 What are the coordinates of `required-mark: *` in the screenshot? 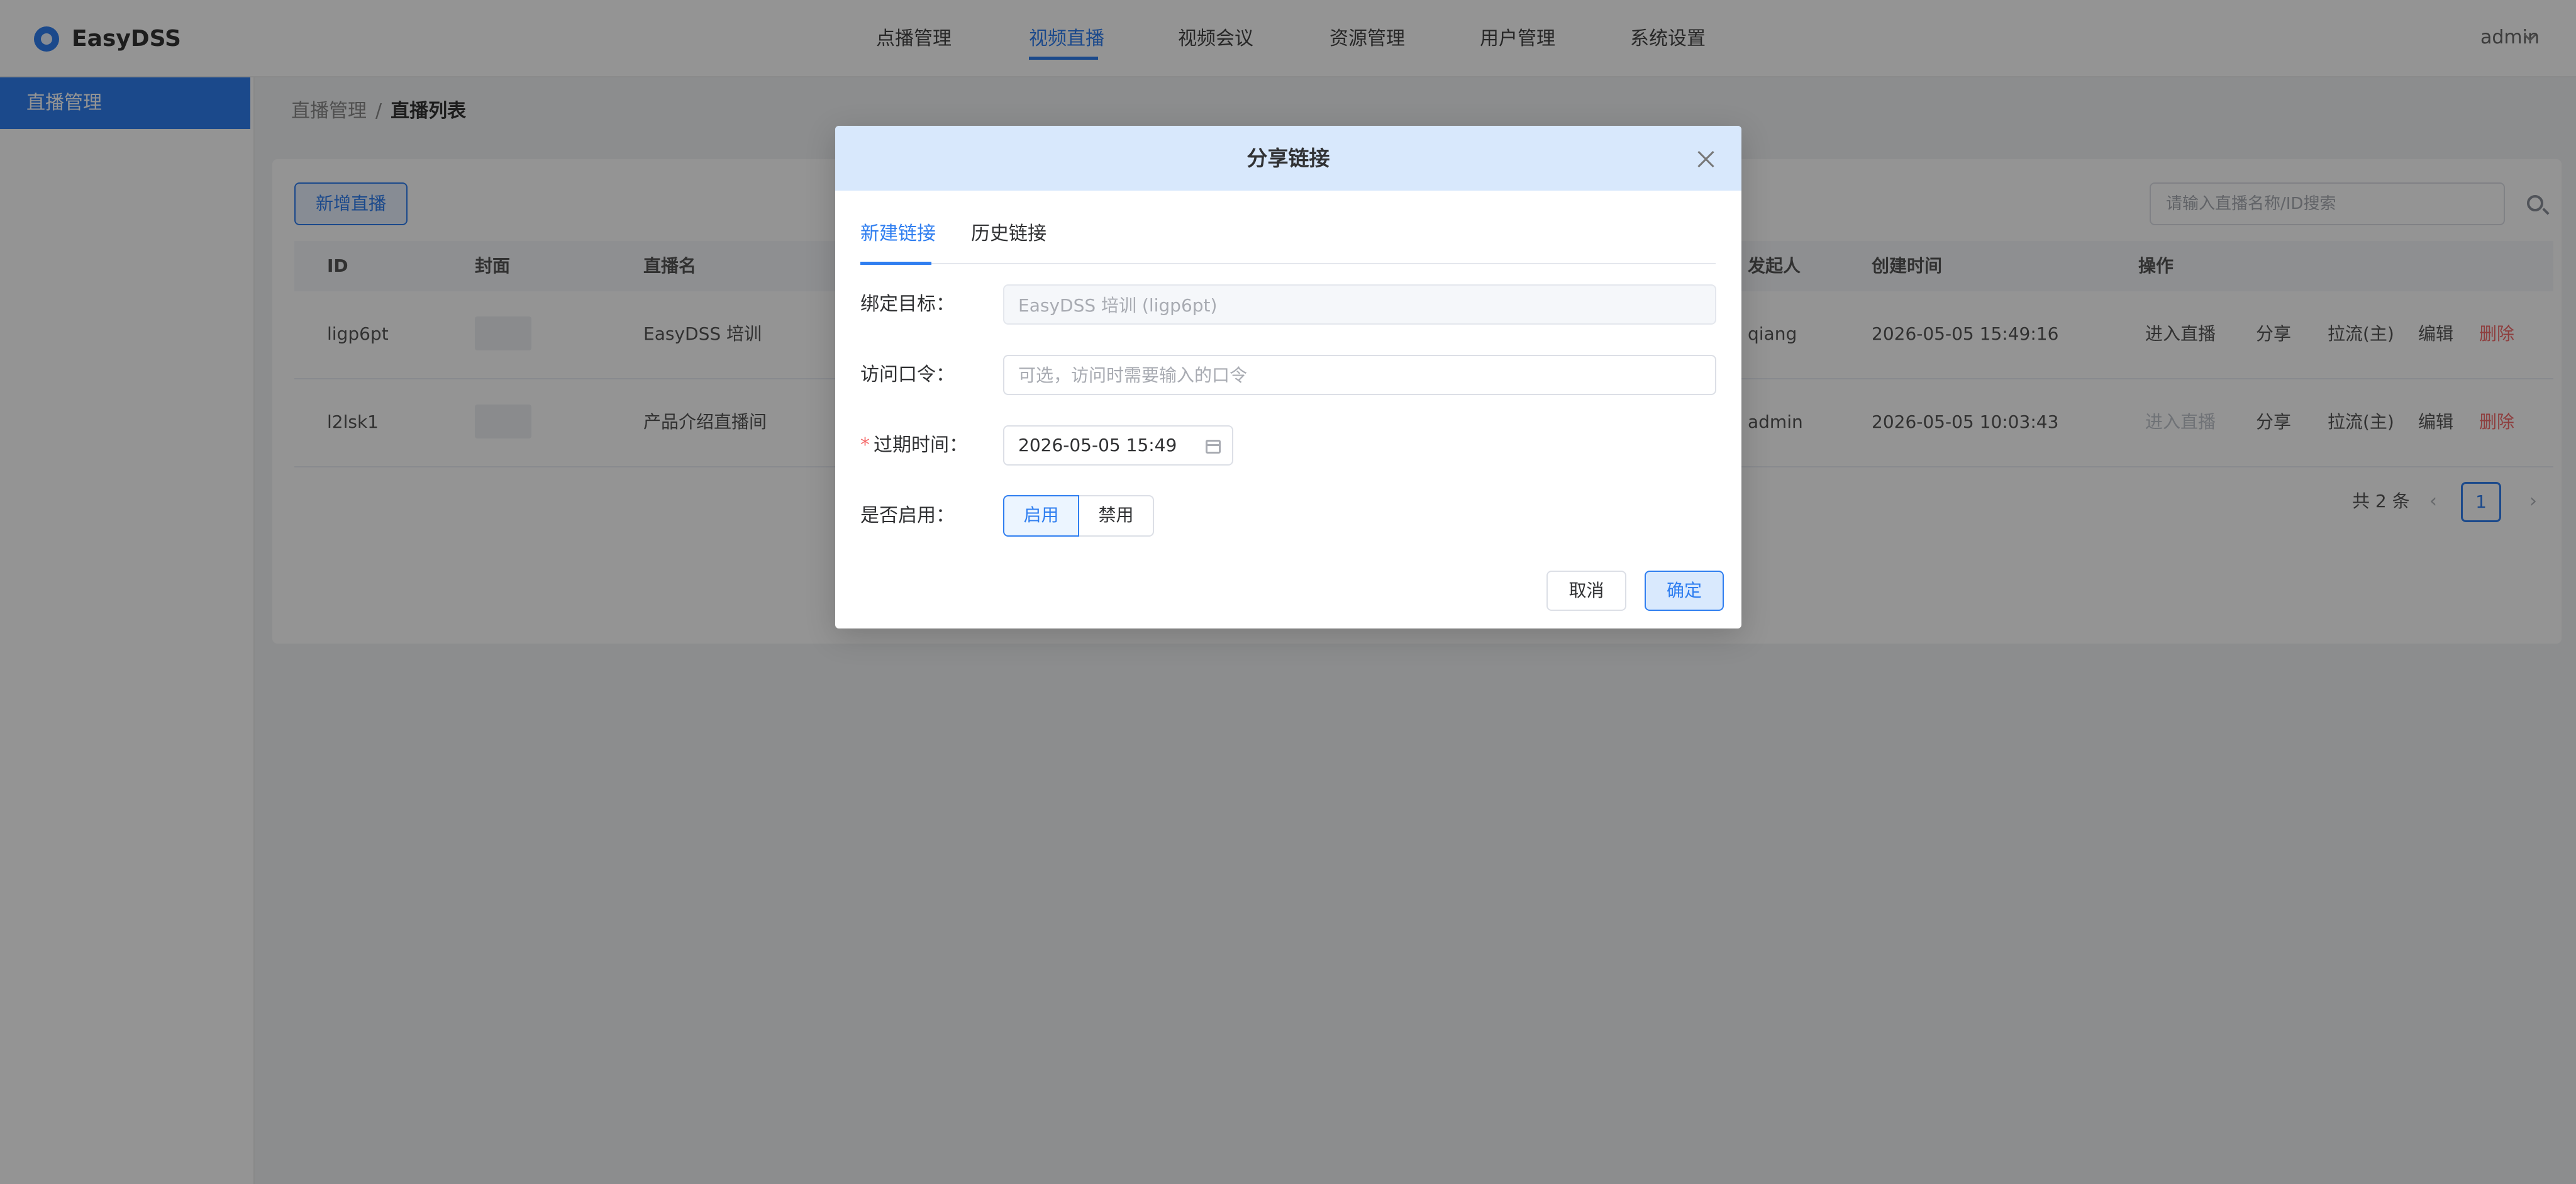 It's located at (865, 445).